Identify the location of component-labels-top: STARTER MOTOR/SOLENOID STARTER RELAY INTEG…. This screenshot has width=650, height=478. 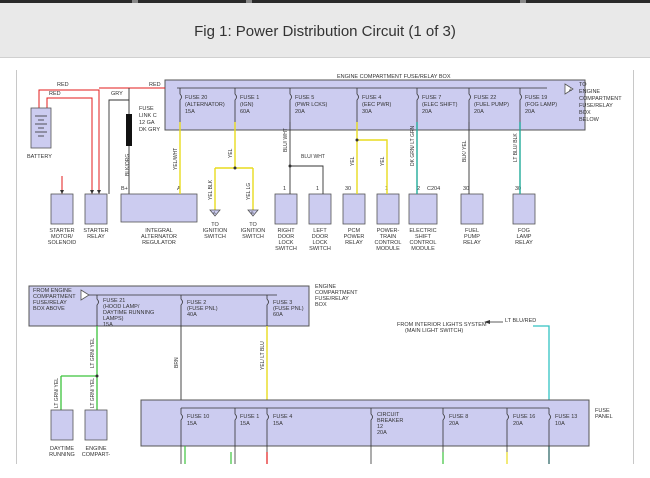
(290, 237).